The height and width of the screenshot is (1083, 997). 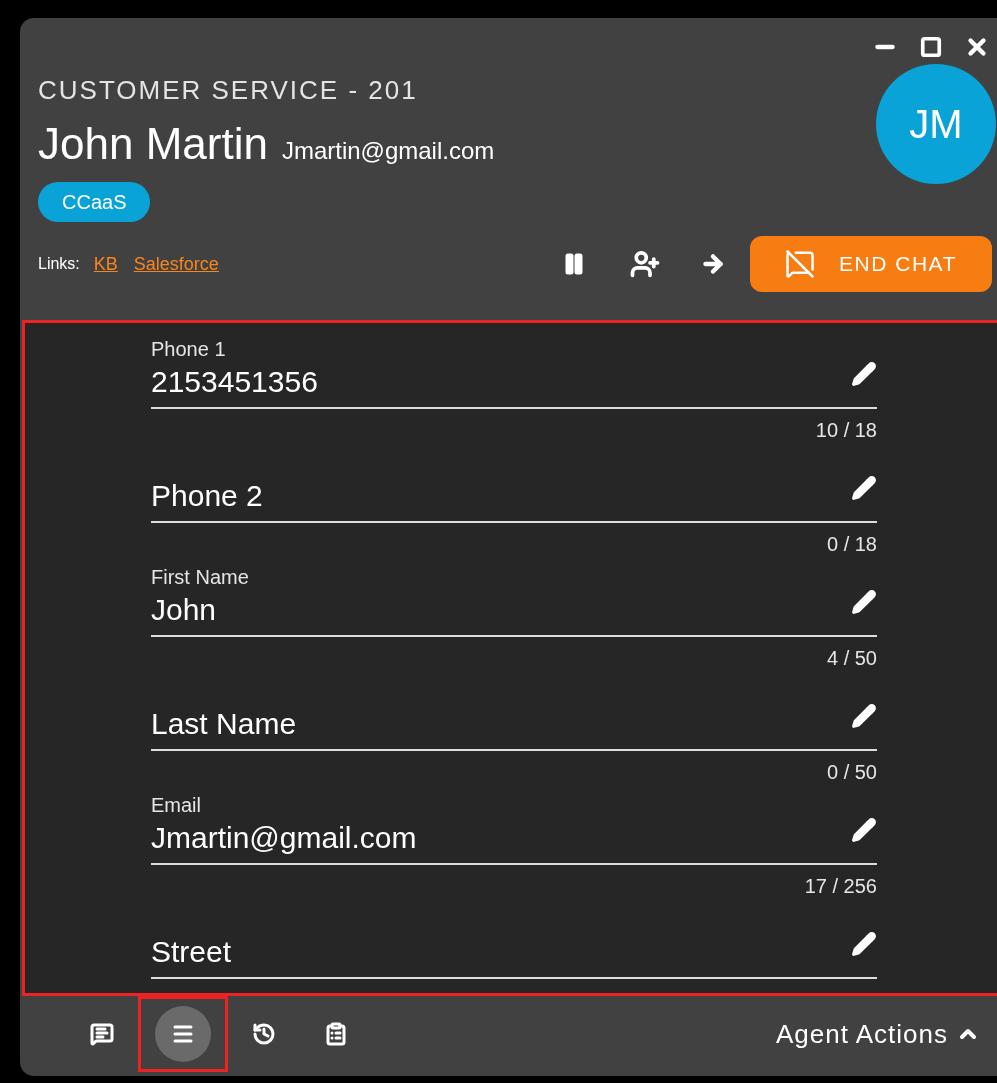 What do you see at coordinates (264, 1034) in the screenshot?
I see `history-icon` at bounding box center [264, 1034].